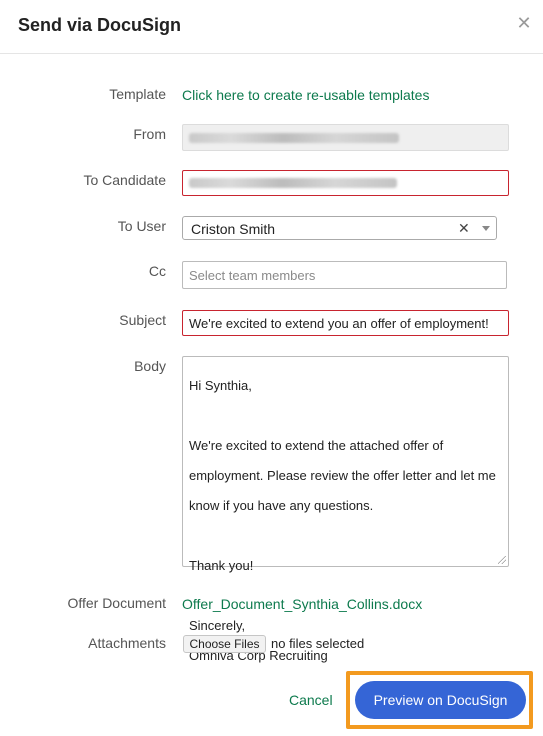 Image resolution: width=543 pixels, height=736 pixels. Describe the element at coordinates (294, 137) in the screenshot. I see `redacted-email` at that location.